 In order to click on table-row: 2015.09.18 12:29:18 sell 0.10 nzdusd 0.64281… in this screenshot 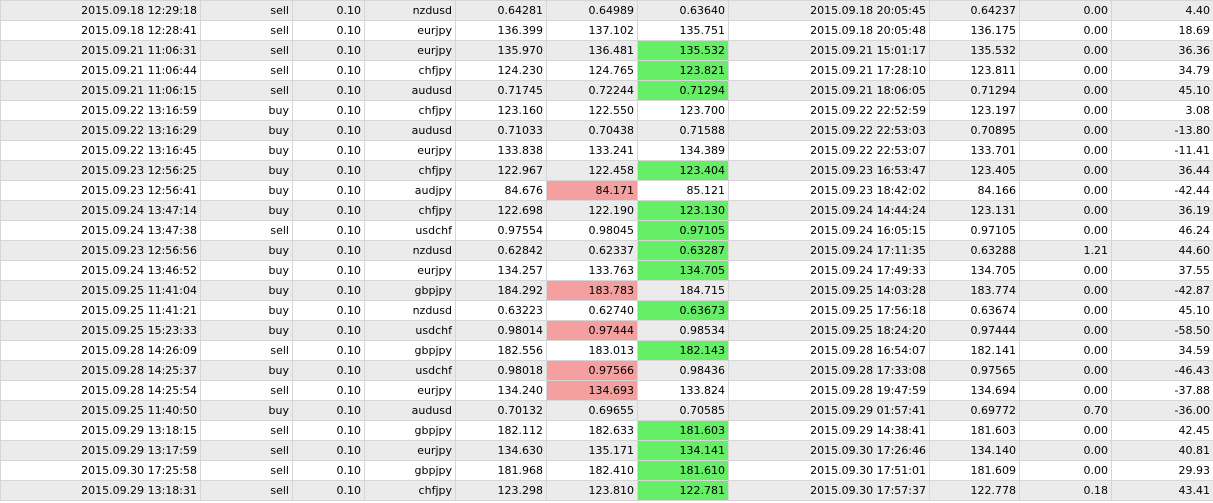, I will do `click(606, 10)`.